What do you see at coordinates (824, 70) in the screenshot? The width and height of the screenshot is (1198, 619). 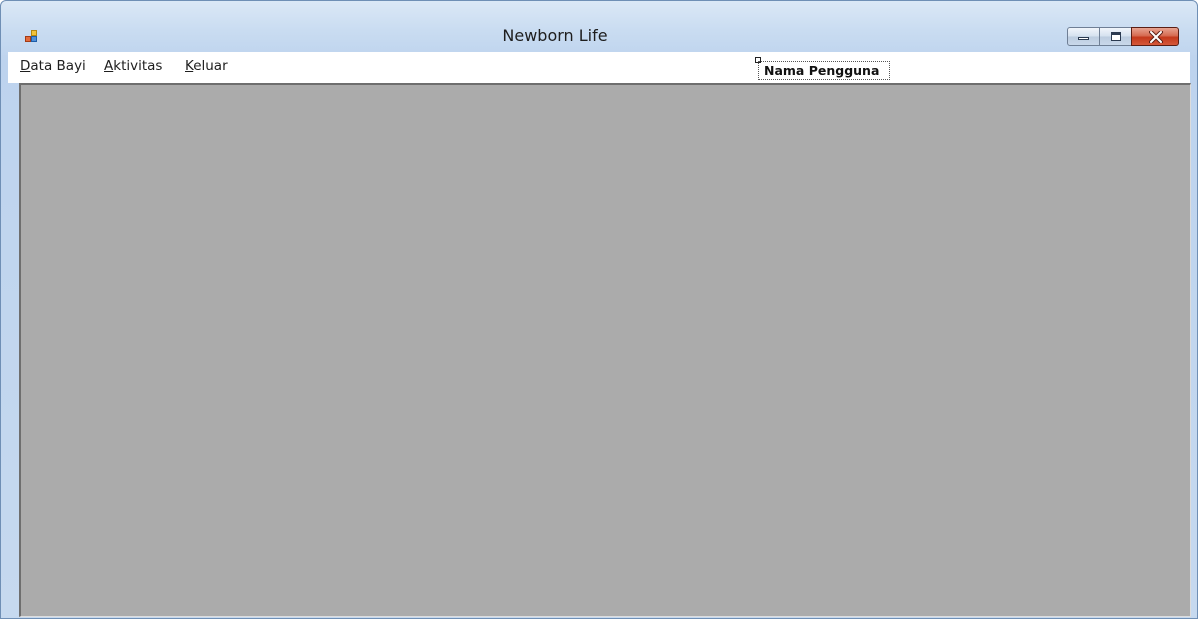 I see `user-name-label: Nama Pengguna` at bounding box center [824, 70].